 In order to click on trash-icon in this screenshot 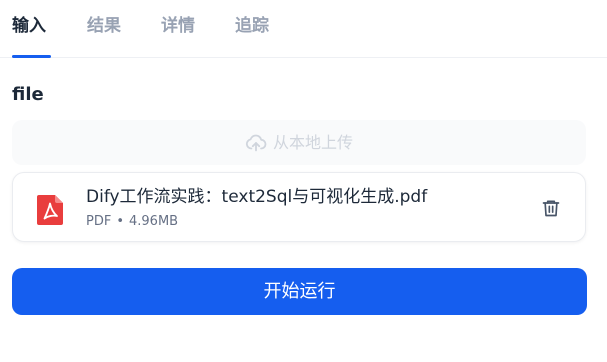, I will do `click(551, 208)`.